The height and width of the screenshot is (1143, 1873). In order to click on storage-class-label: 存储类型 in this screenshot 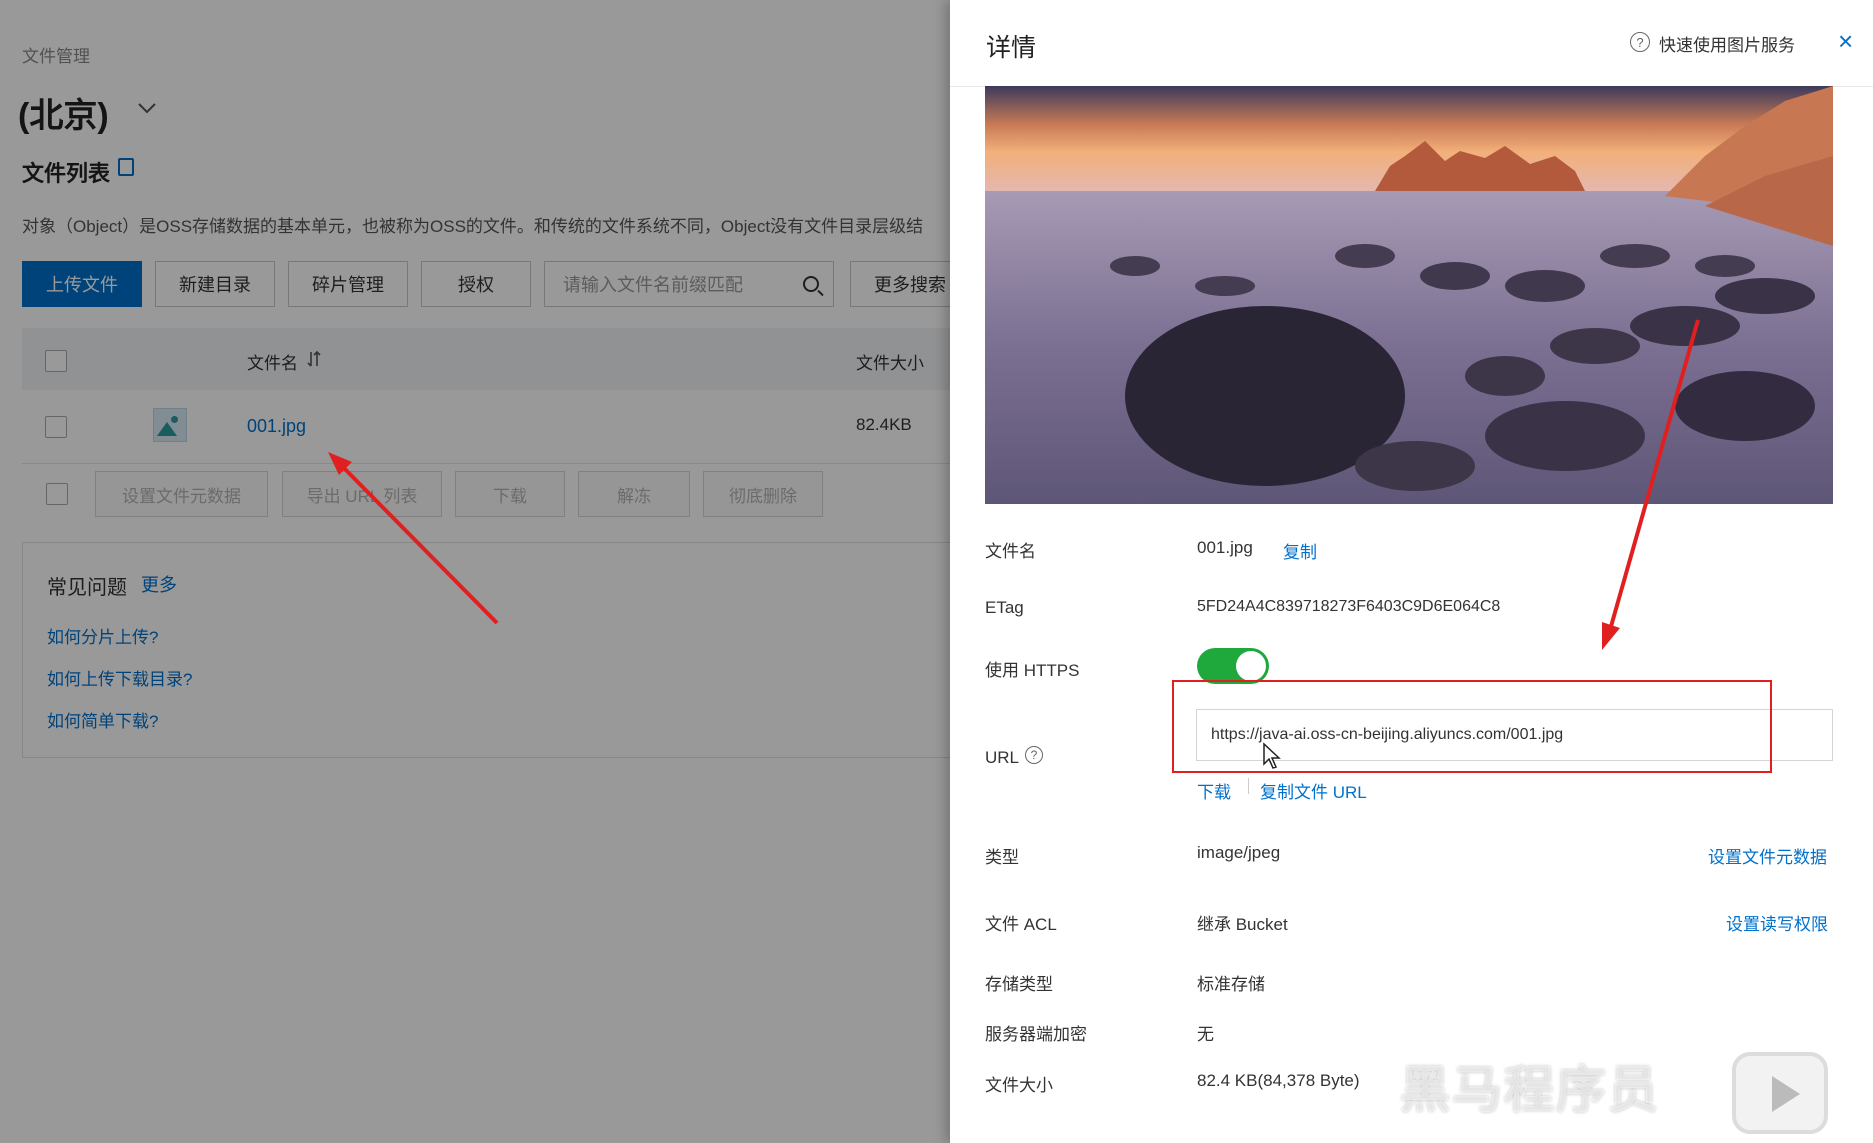, I will do `click(1019, 984)`.